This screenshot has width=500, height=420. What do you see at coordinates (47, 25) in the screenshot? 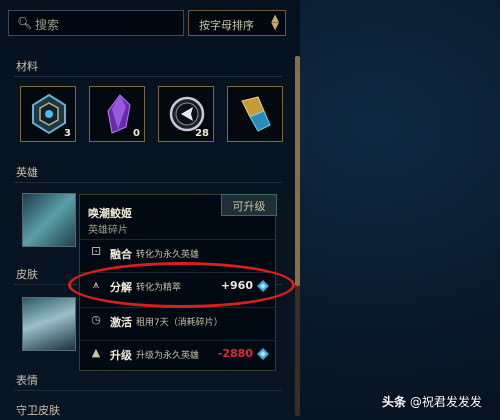
I see `search-placeholder: 搜索` at bounding box center [47, 25].